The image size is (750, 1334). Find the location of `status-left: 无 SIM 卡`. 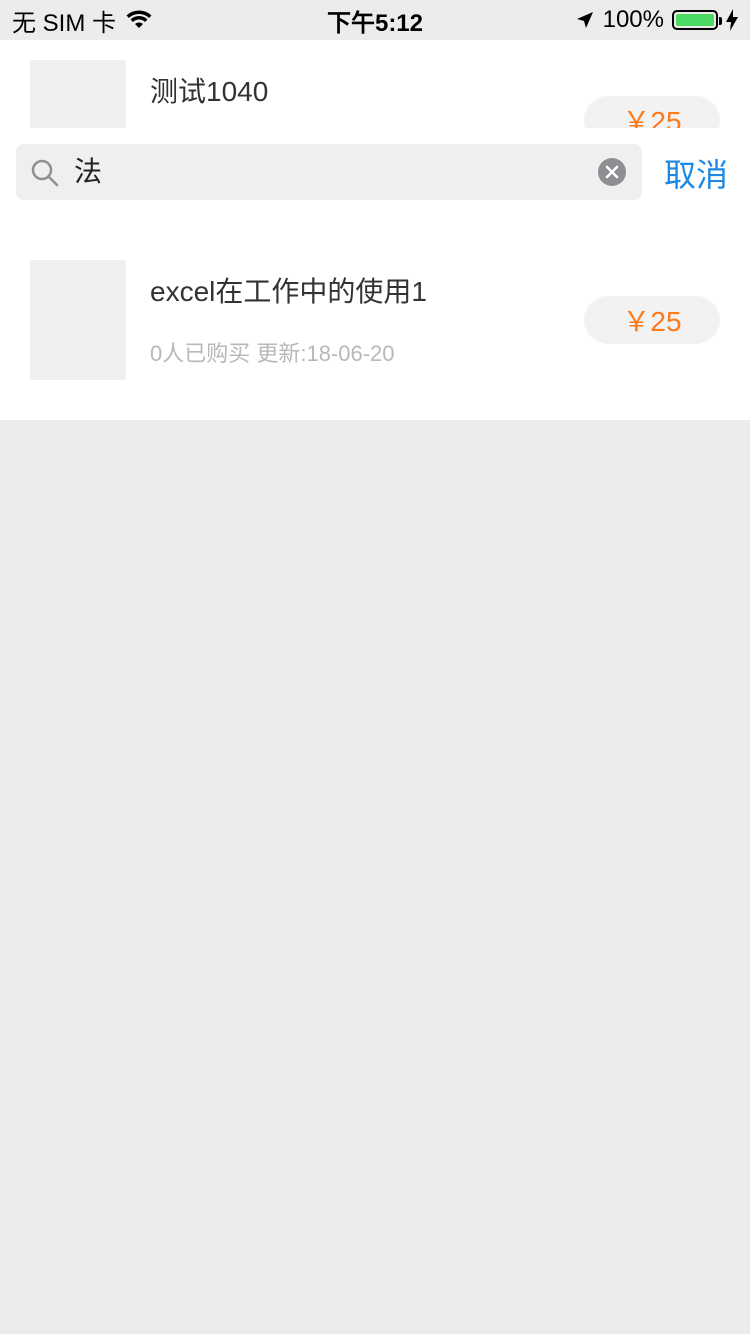

status-left: 无 SIM 卡 is located at coordinates (82, 20).